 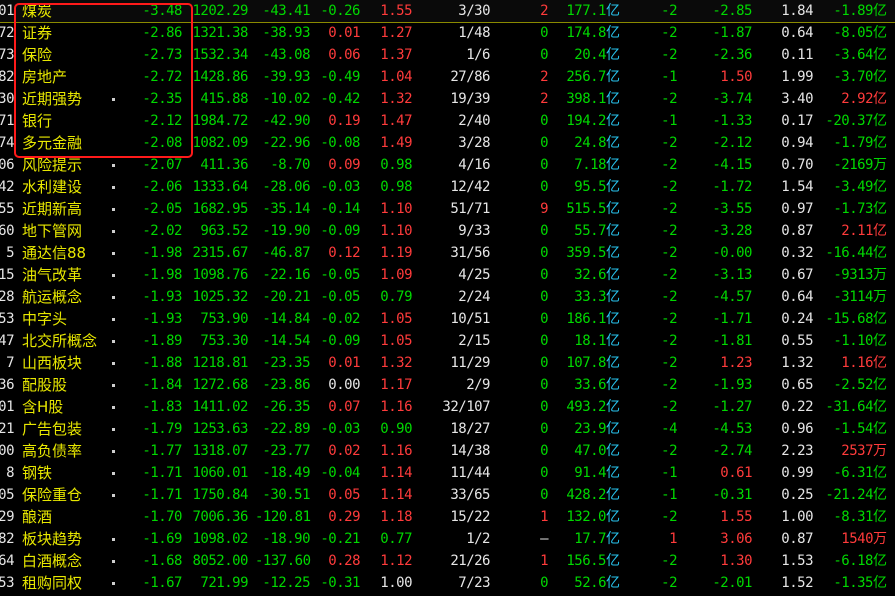 What do you see at coordinates (77, 407) in the screenshot?
I see `sector-name: 含H股` at bounding box center [77, 407].